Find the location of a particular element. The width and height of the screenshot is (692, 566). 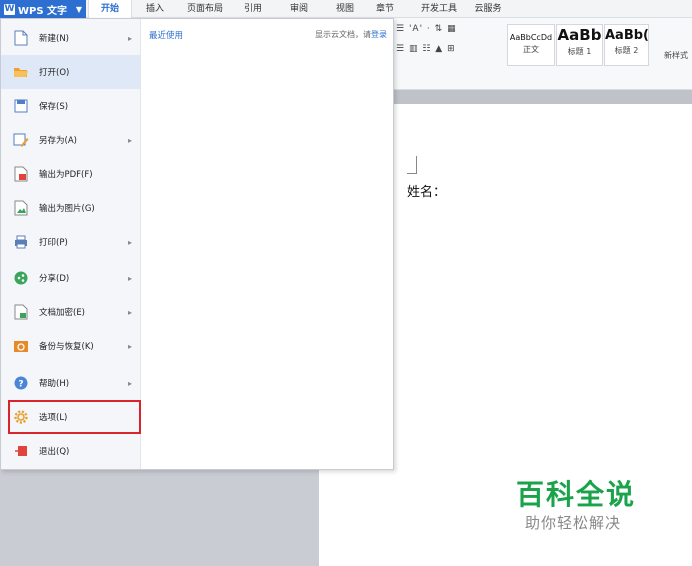

menu-item-label: 帮助(H) is located at coordinates (54, 384).